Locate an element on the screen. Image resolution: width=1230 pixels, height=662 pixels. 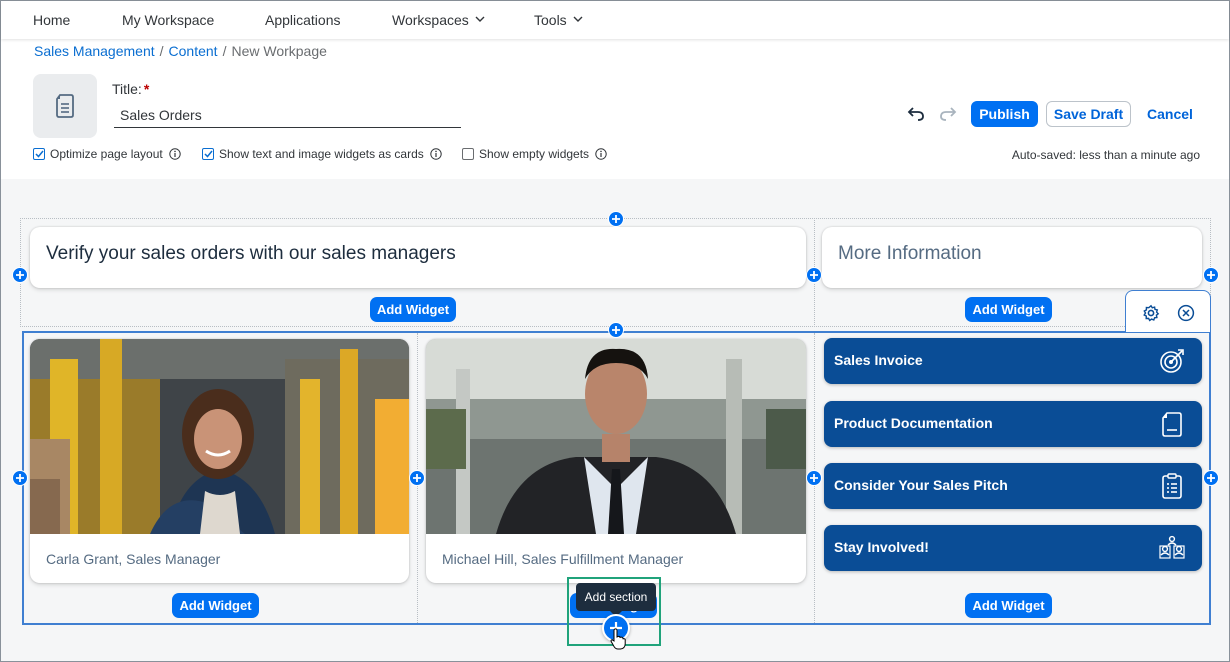
breadcrumb-current: New Workpage is located at coordinates (279, 51).